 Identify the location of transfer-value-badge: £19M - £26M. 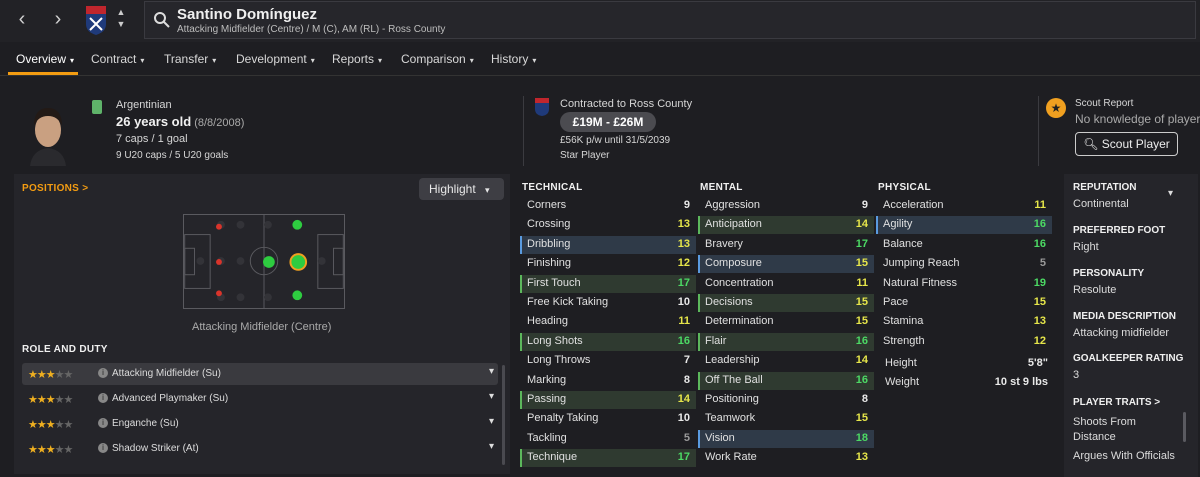
(608, 122).